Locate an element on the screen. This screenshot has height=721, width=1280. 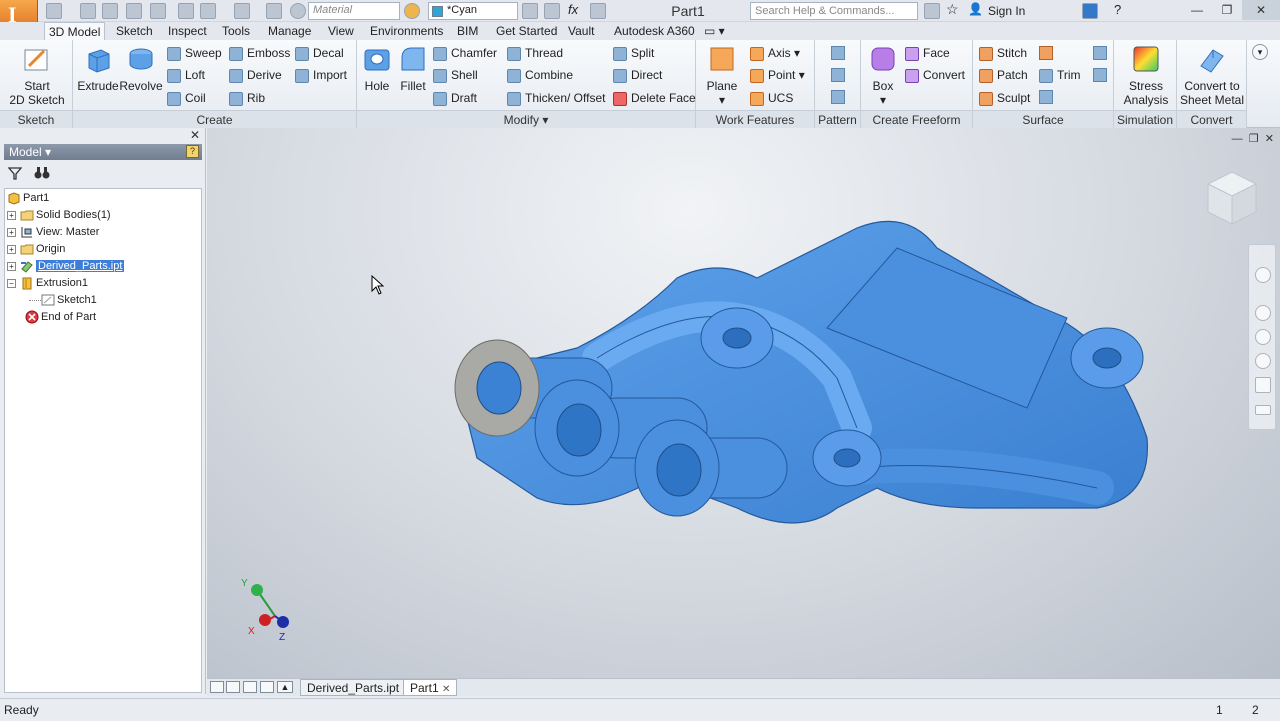
tab-tools: Tools is located at coordinates (236, 31).